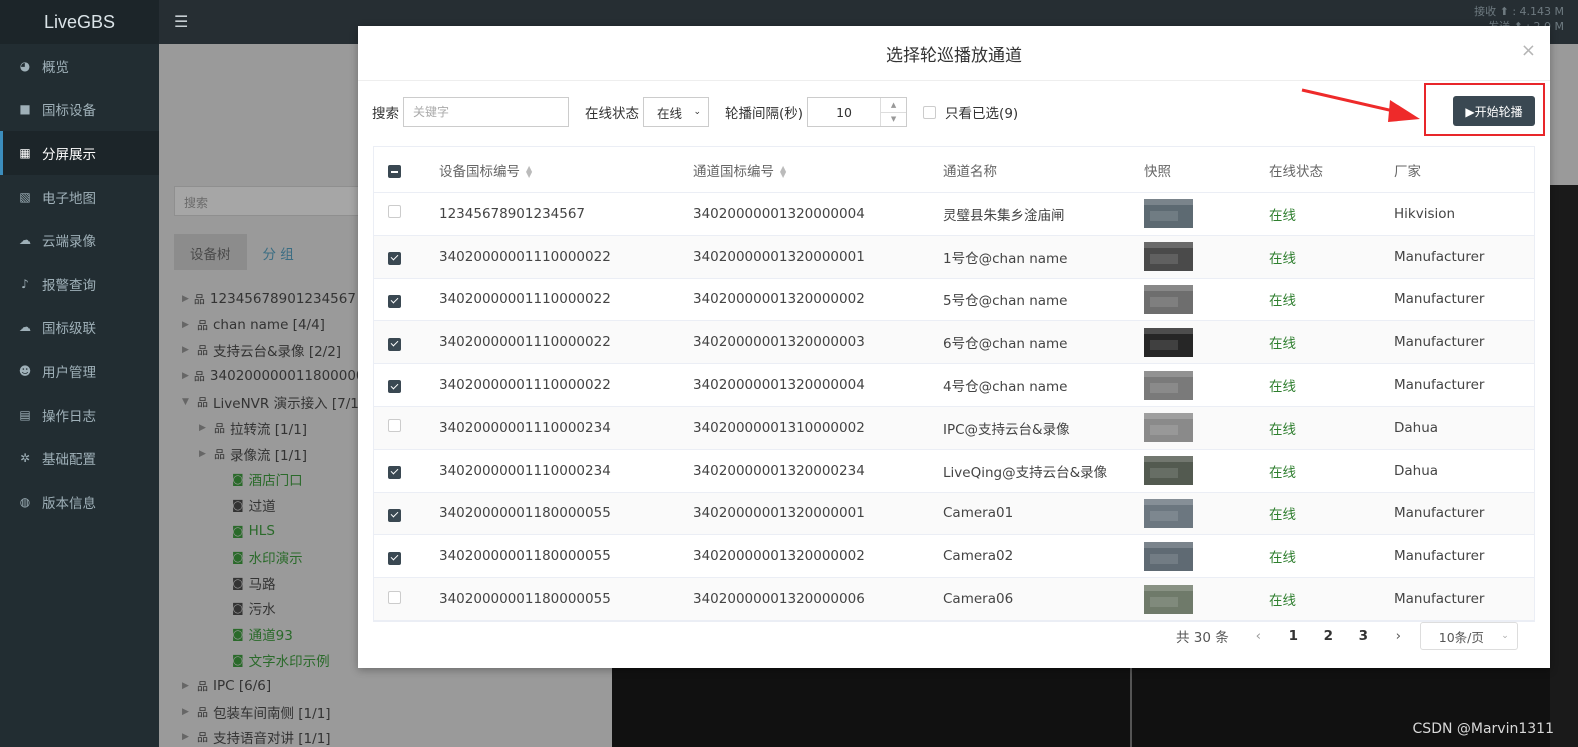 This screenshot has width=1578, height=747. What do you see at coordinates (844, 112) in the screenshot?
I see `interval-value: 10` at bounding box center [844, 112].